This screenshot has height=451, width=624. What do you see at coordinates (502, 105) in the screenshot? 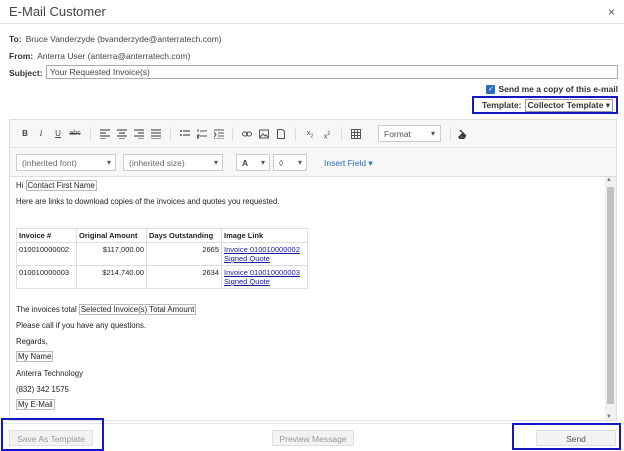
I see `template-label: Template:` at bounding box center [502, 105].